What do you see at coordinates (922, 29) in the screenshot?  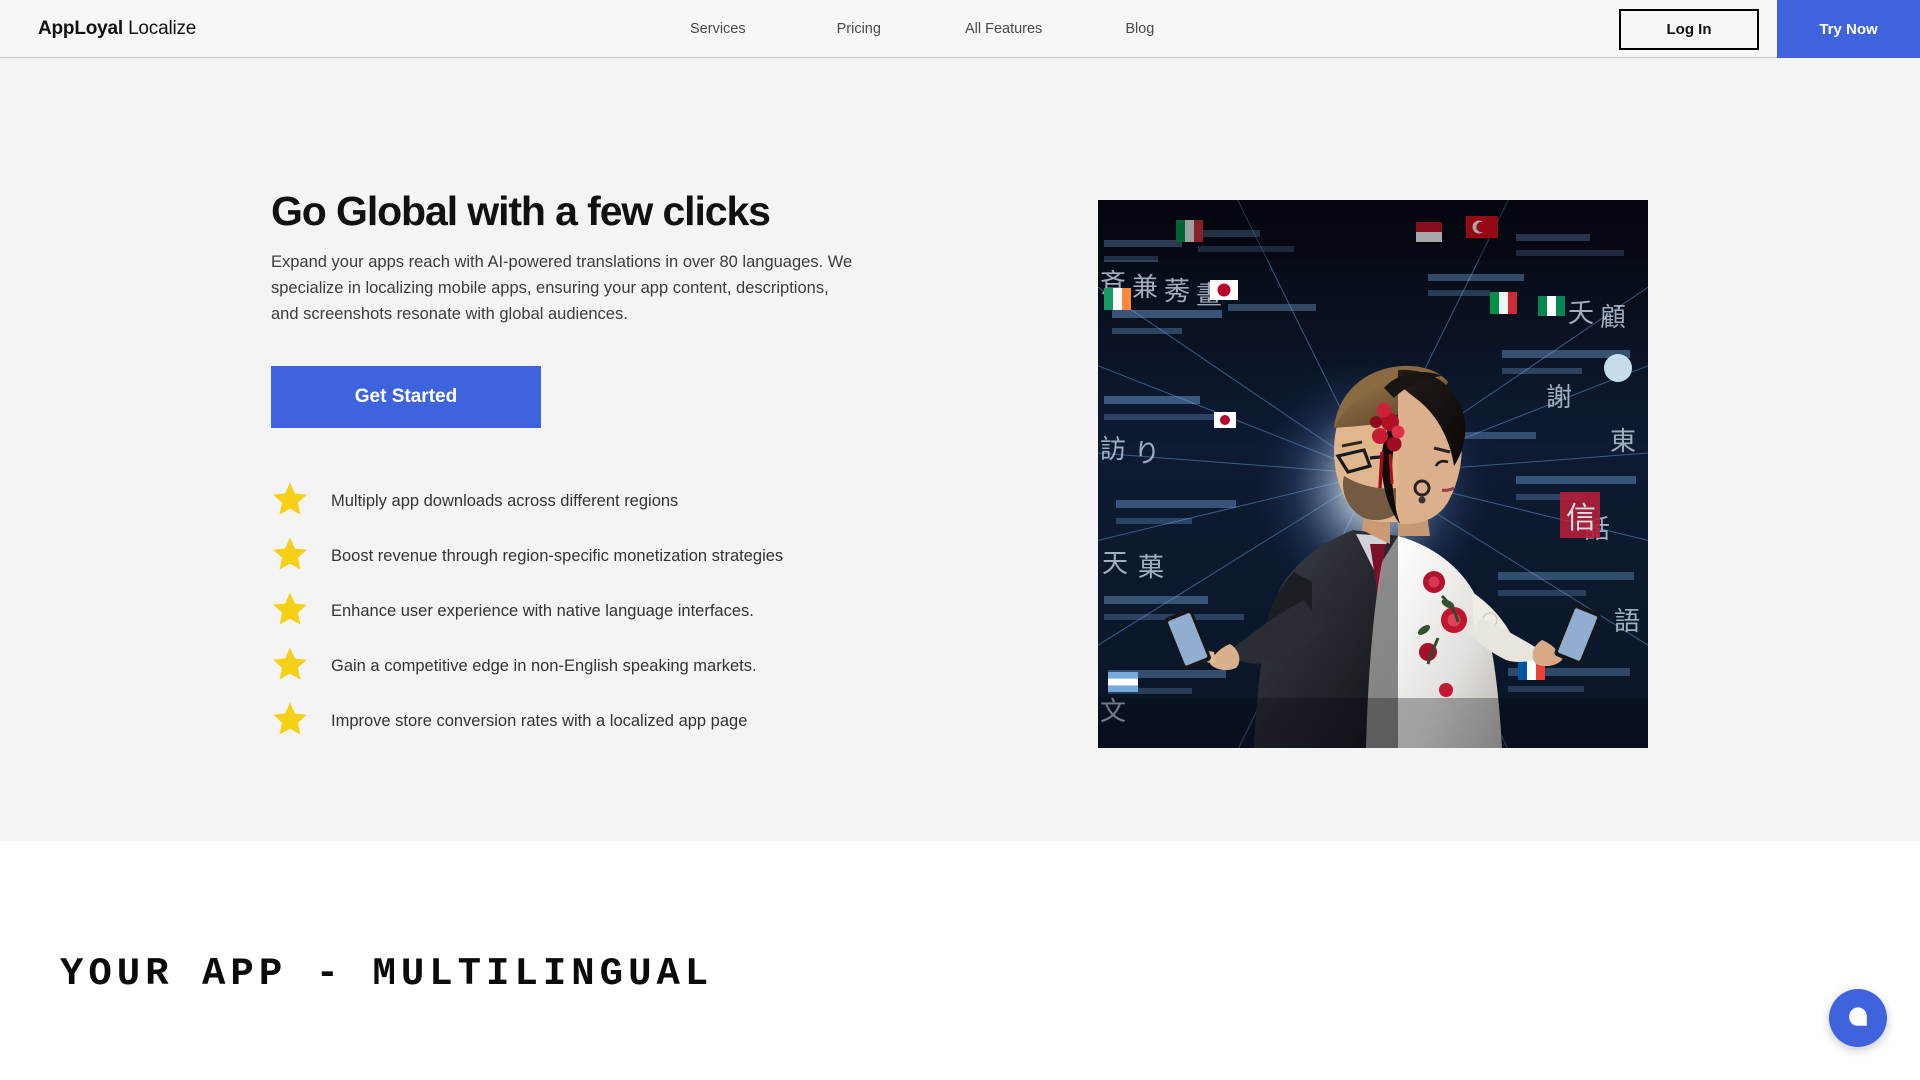 I see `main-navigation: Services Pricing All Features Blog` at bounding box center [922, 29].